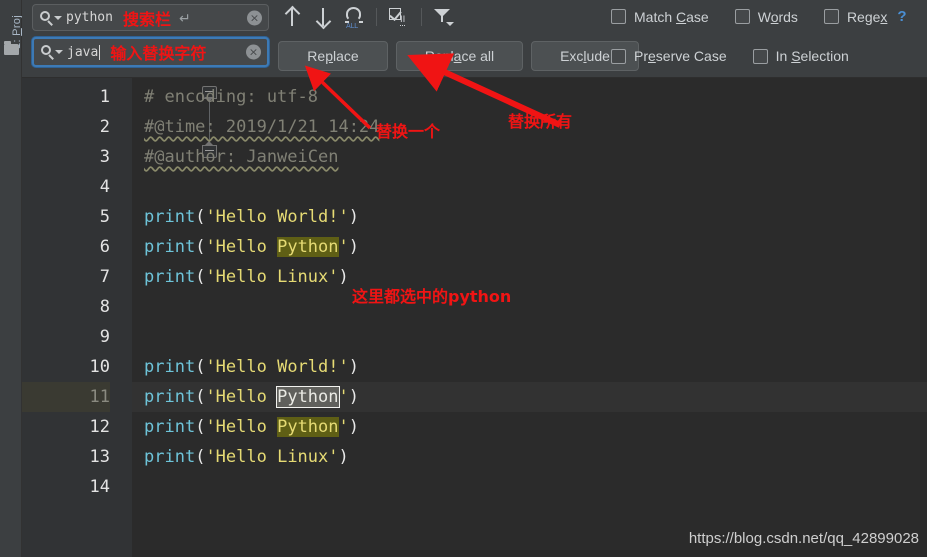  Describe the element at coordinates (432, 296) in the screenshot. I see `annotation-matches: 这里都选中的python` at that location.